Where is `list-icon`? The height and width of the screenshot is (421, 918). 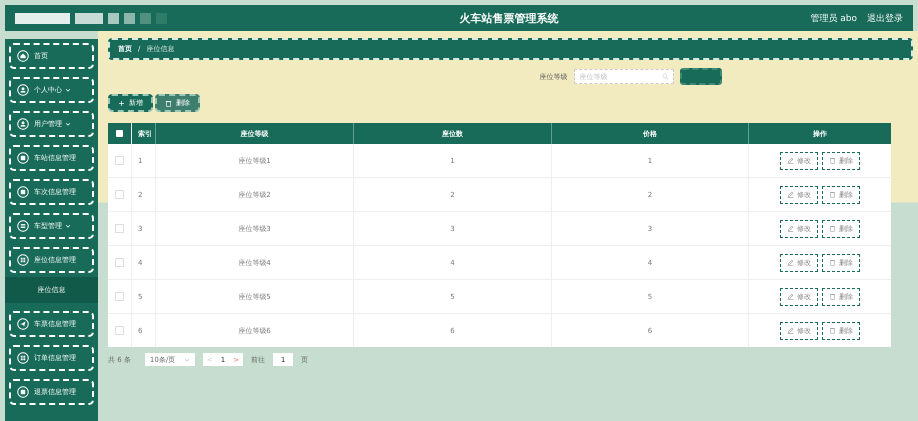
list-icon is located at coordinates (23, 226).